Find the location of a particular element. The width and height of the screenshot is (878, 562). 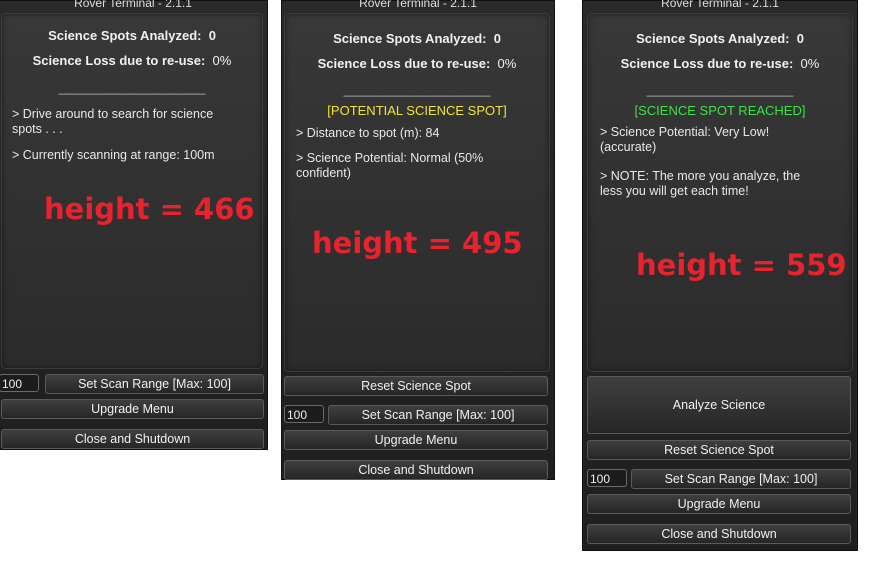

height-annotation: height = 559 is located at coordinates (741, 265).